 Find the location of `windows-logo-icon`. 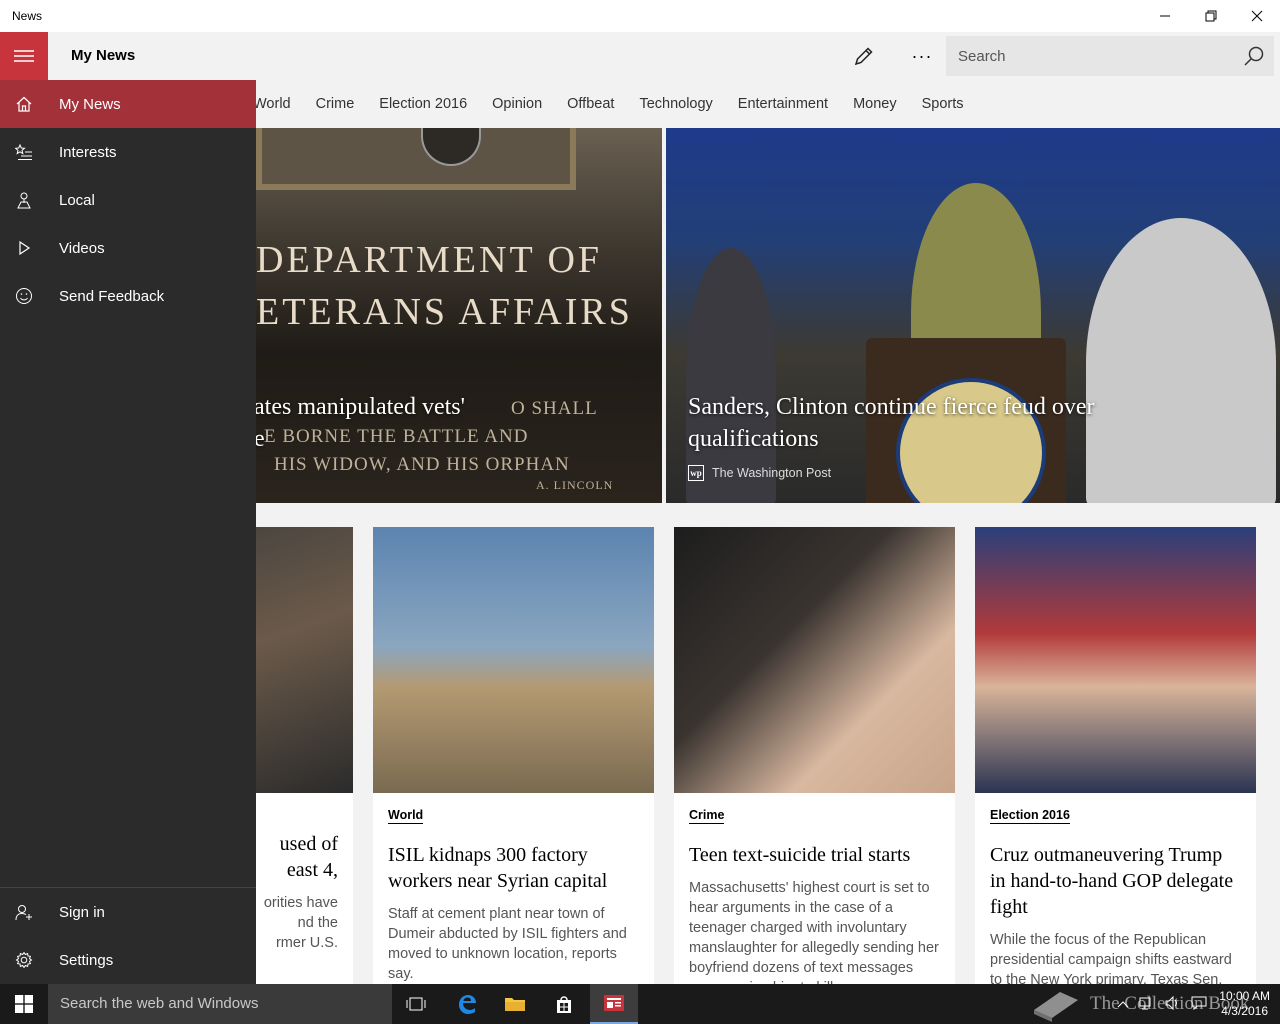

windows-logo-icon is located at coordinates (24, 1004).